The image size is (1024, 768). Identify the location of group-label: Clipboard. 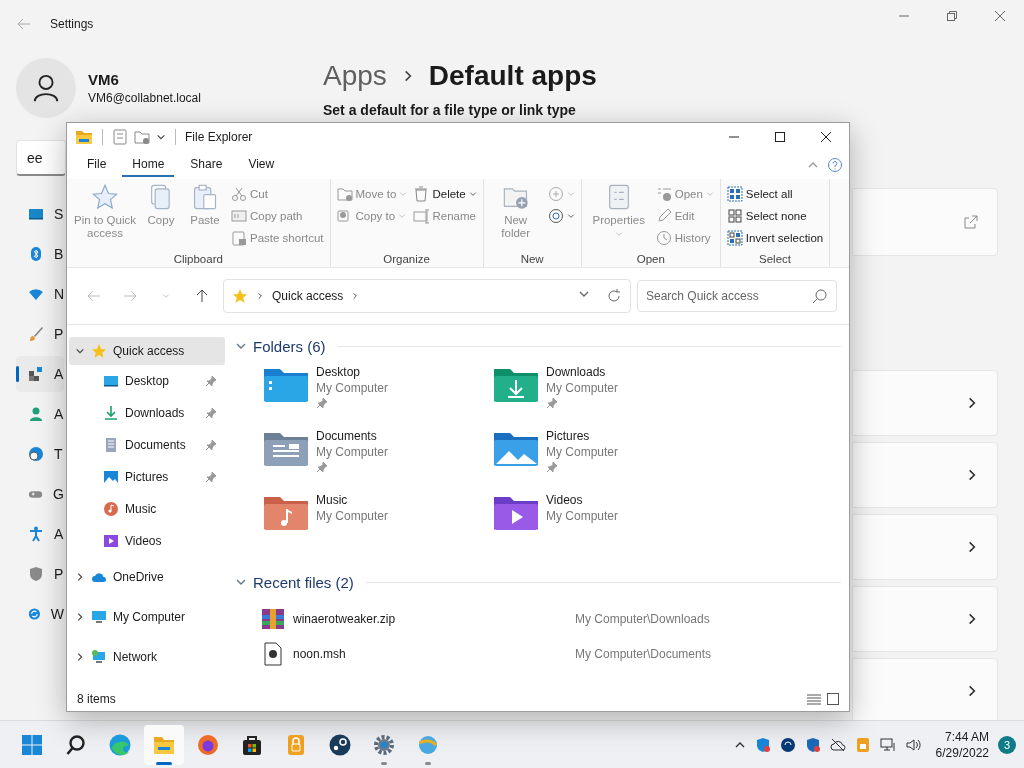
(198, 260).